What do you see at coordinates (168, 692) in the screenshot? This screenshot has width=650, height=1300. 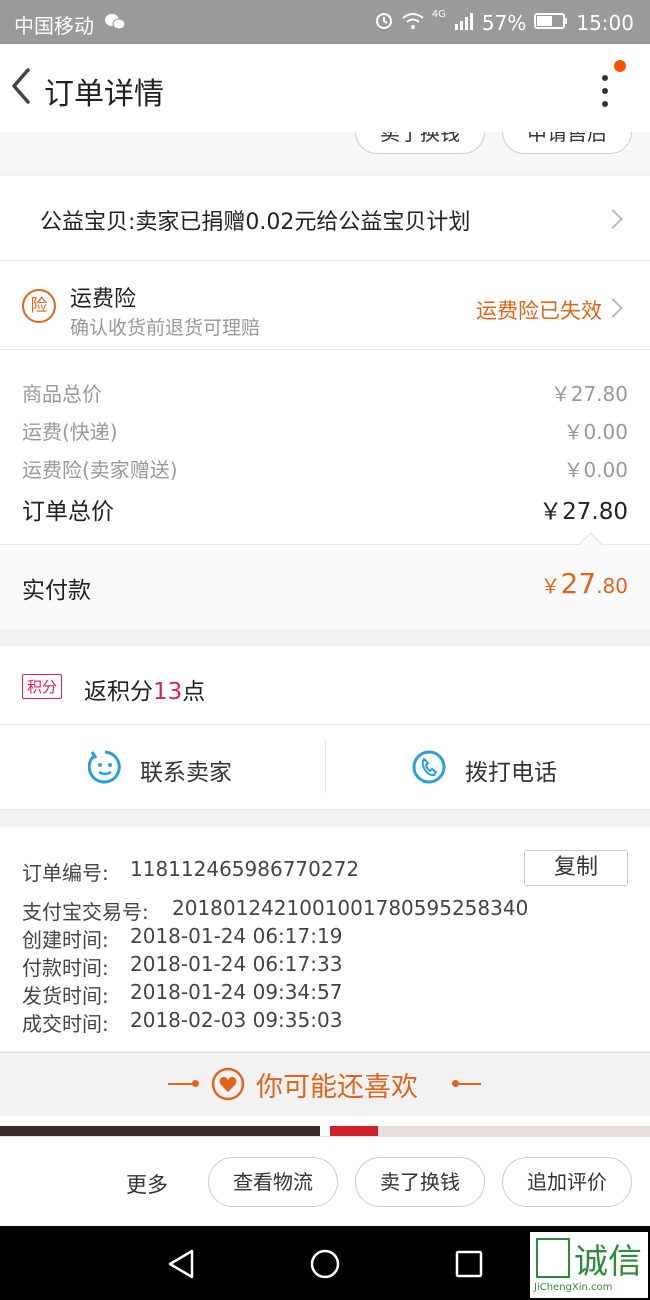 I see `points-count: 13` at bounding box center [168, 692].